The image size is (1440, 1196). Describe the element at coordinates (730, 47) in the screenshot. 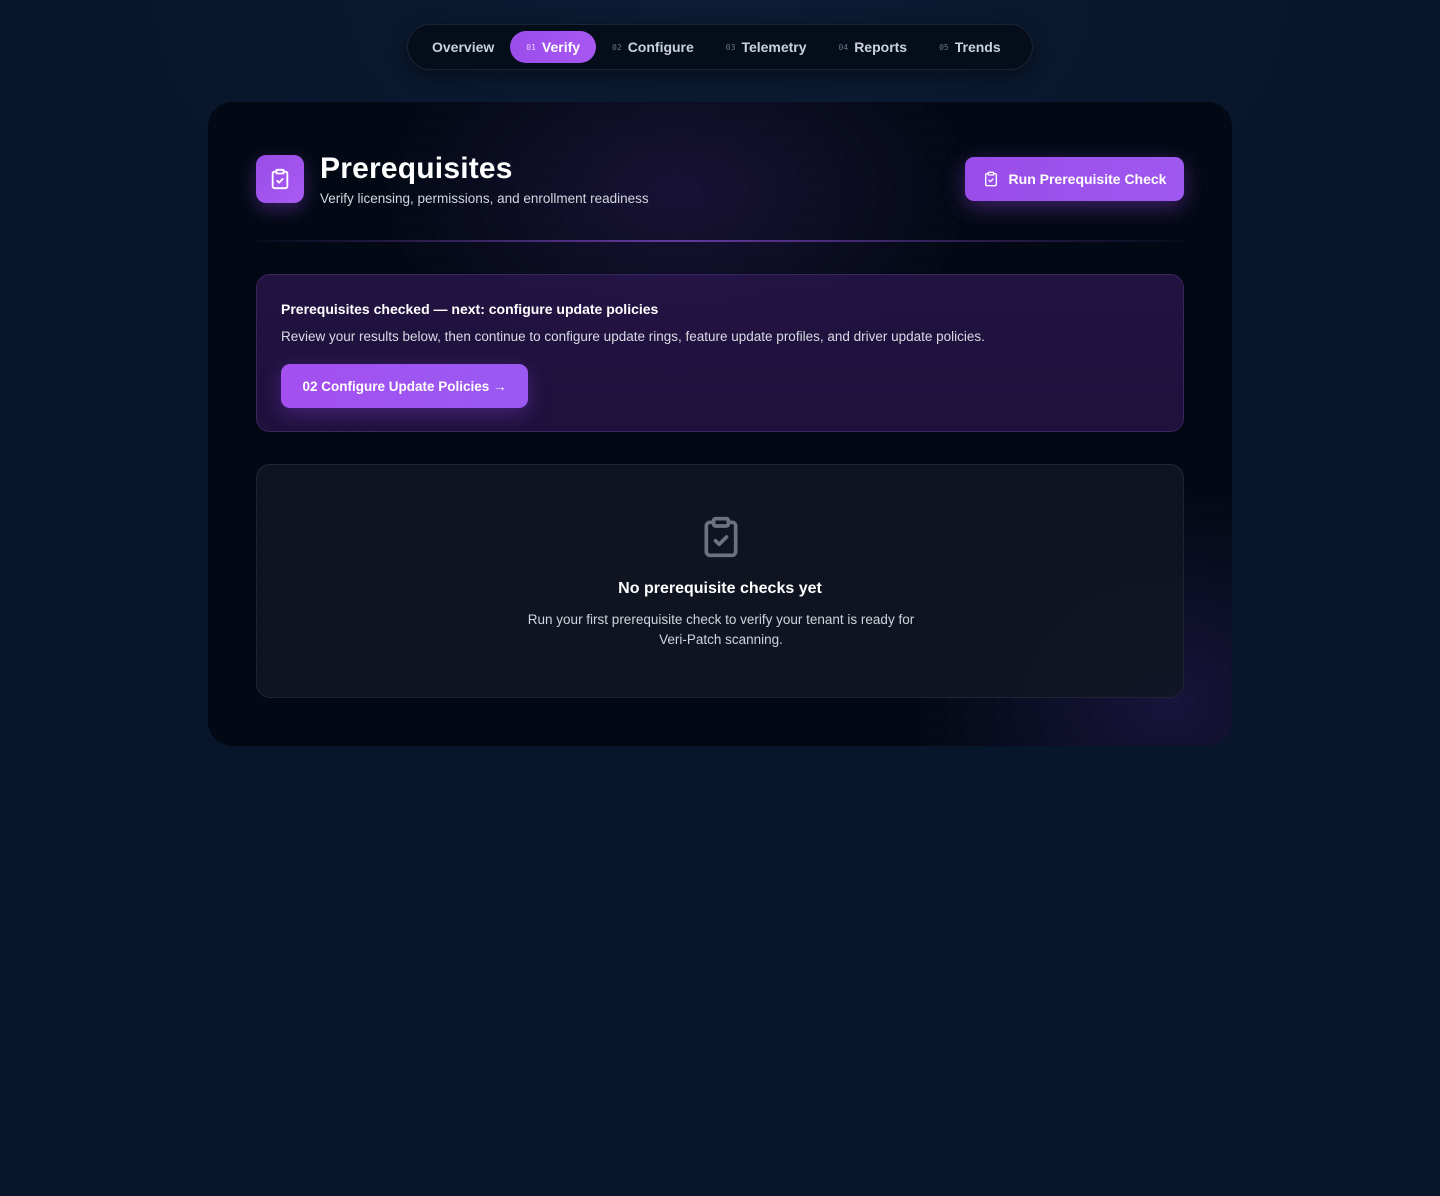

I see `nav-step-number: 03` at that location.